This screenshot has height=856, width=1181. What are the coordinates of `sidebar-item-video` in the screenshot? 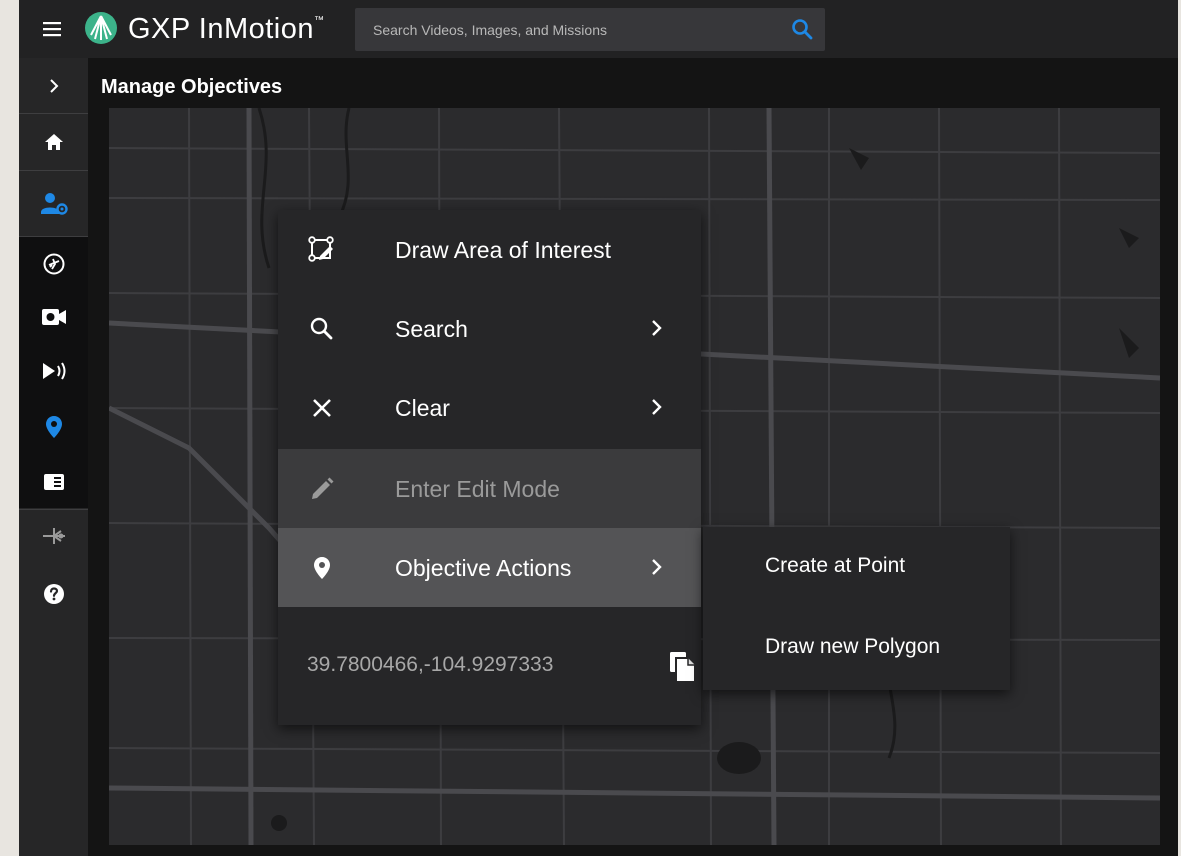 It's located at (53, 317).